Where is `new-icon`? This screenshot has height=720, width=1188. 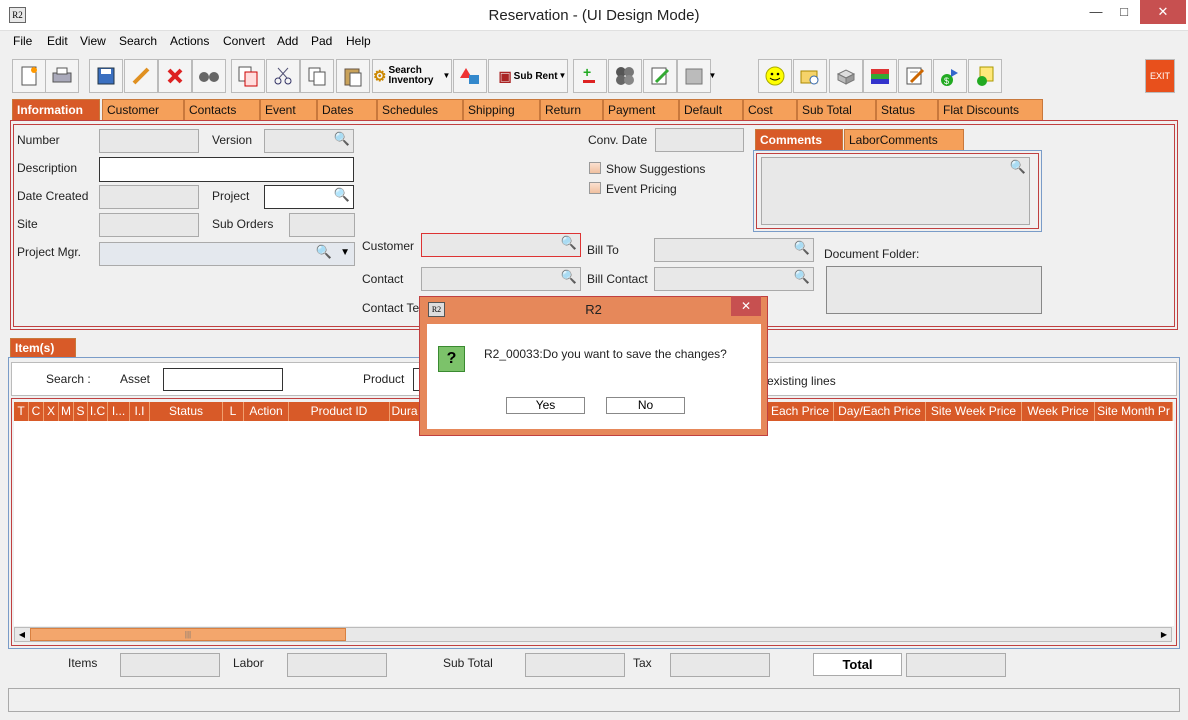
new-icon is located at coordinates (29, 76).